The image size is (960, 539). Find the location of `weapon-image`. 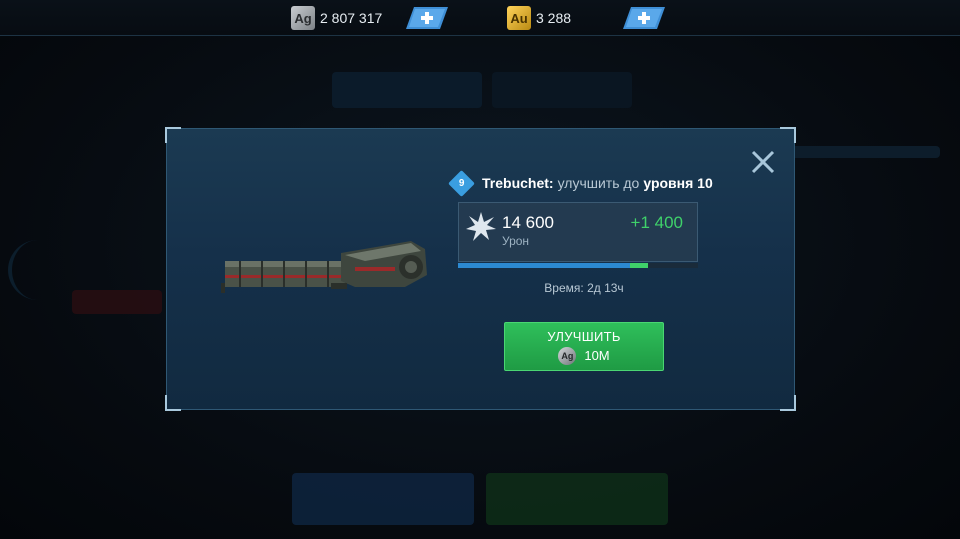

weapon-image is located at coordinates (325, 271).